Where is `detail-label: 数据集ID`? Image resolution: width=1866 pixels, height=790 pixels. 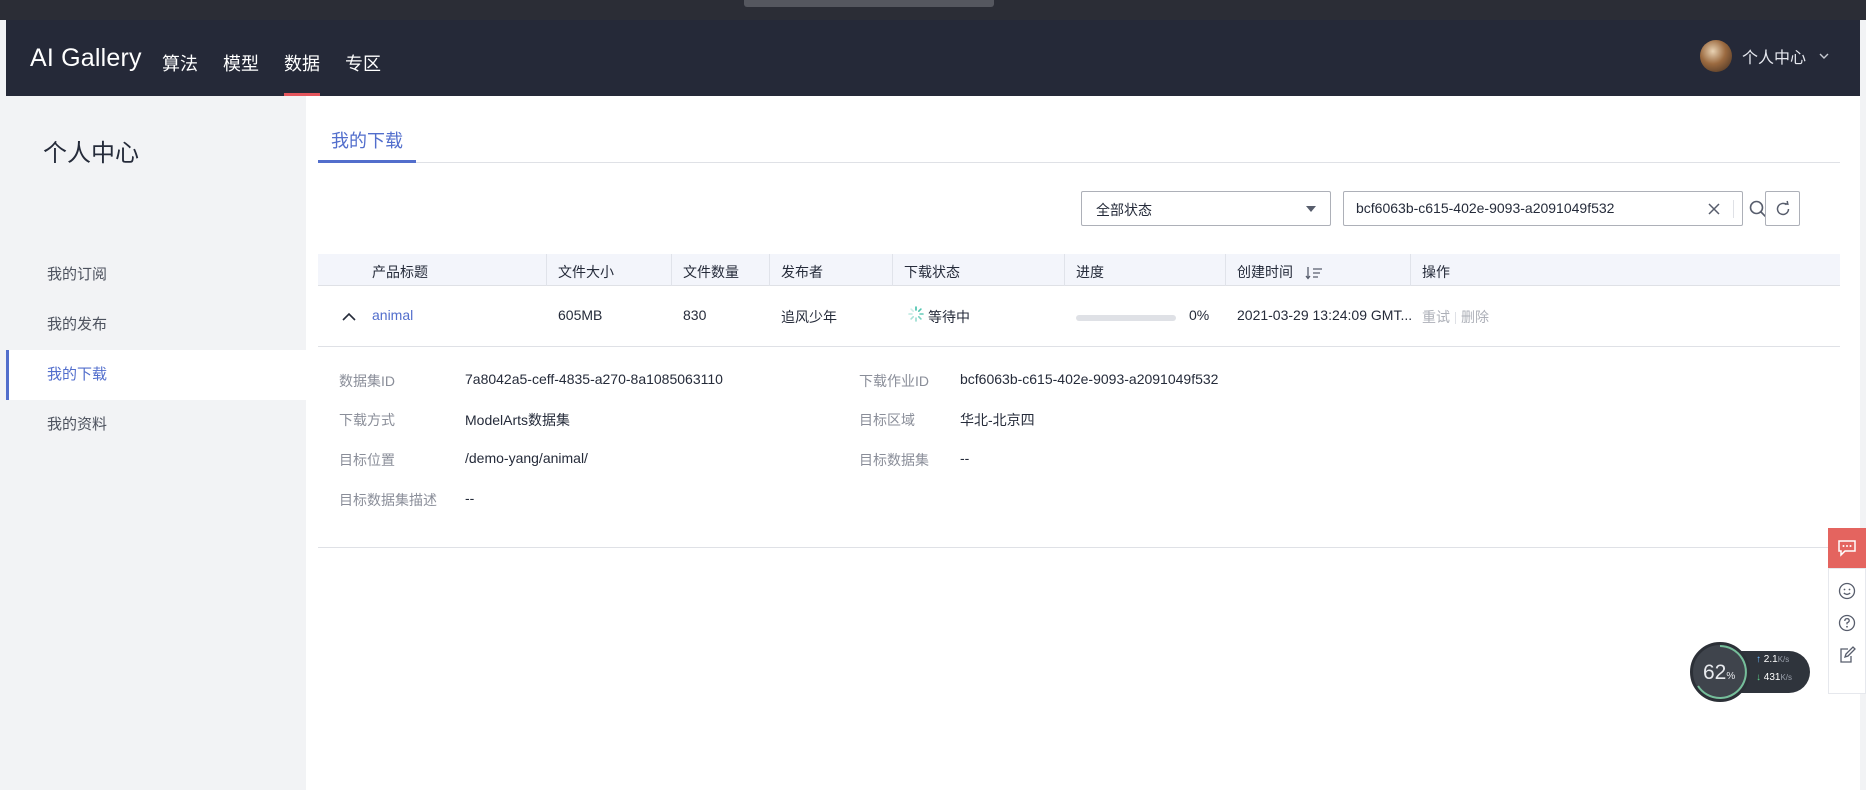 detail-label: 数据集ID is located at coordinates (367, 381).